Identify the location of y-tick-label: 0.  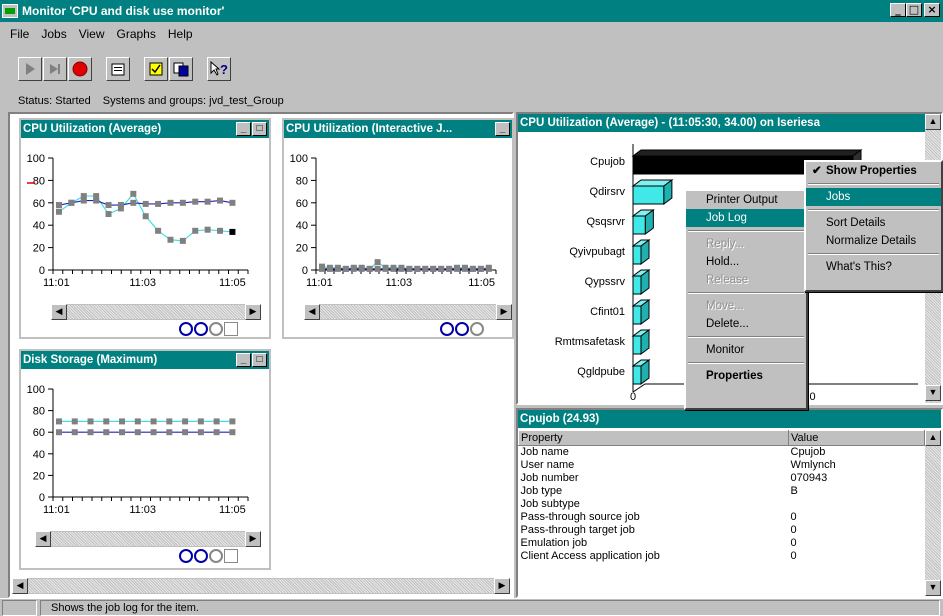
(42, 271).